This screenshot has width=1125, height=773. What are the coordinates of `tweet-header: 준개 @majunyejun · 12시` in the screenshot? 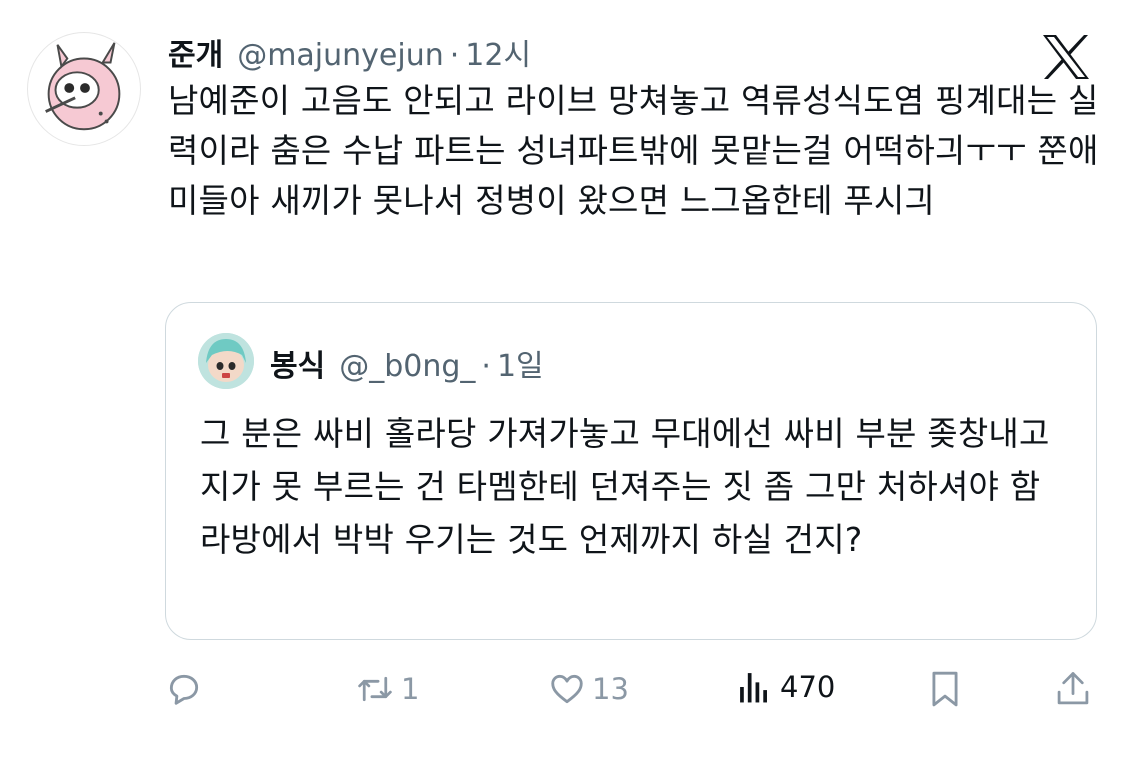 It's located at (349, 55).